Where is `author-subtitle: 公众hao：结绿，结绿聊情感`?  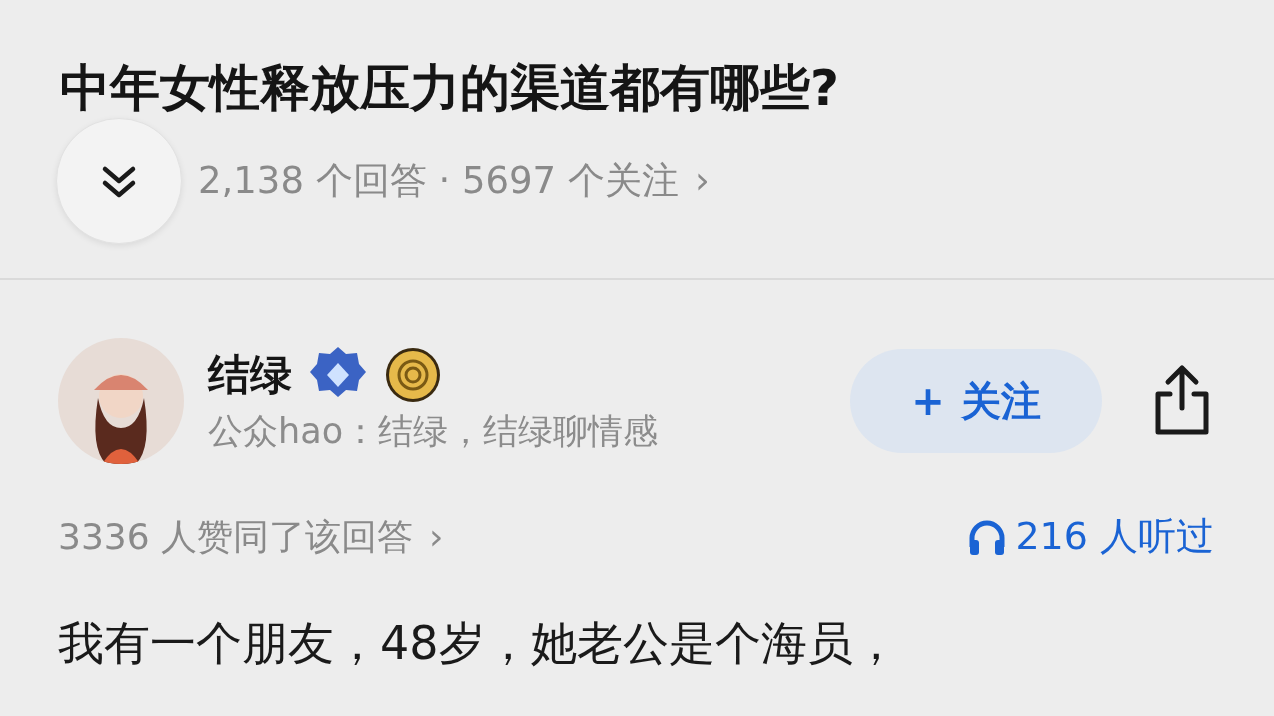
author-subtitle: 公众hao：结绿，结绿聊情感 is located at coordinates (434, 431).